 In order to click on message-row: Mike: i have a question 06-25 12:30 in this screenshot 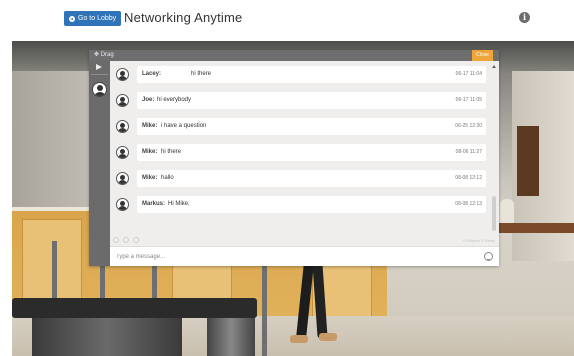, I will do `click(300, 128)`.